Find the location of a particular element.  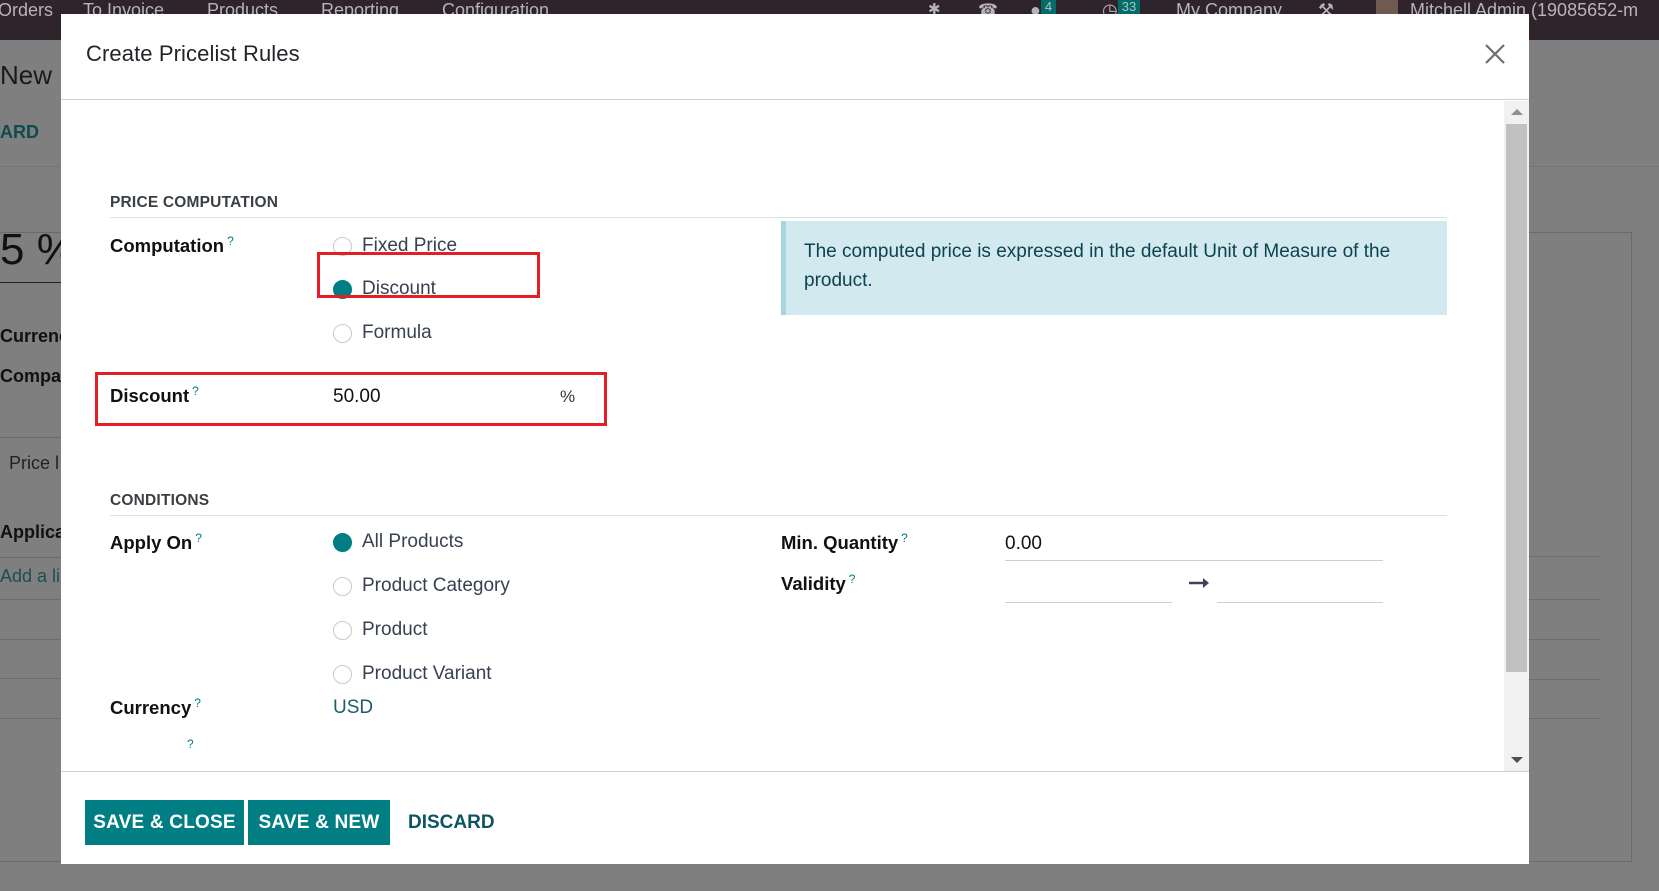

breadcrumb-new: New is located at coordinates (26, 75).